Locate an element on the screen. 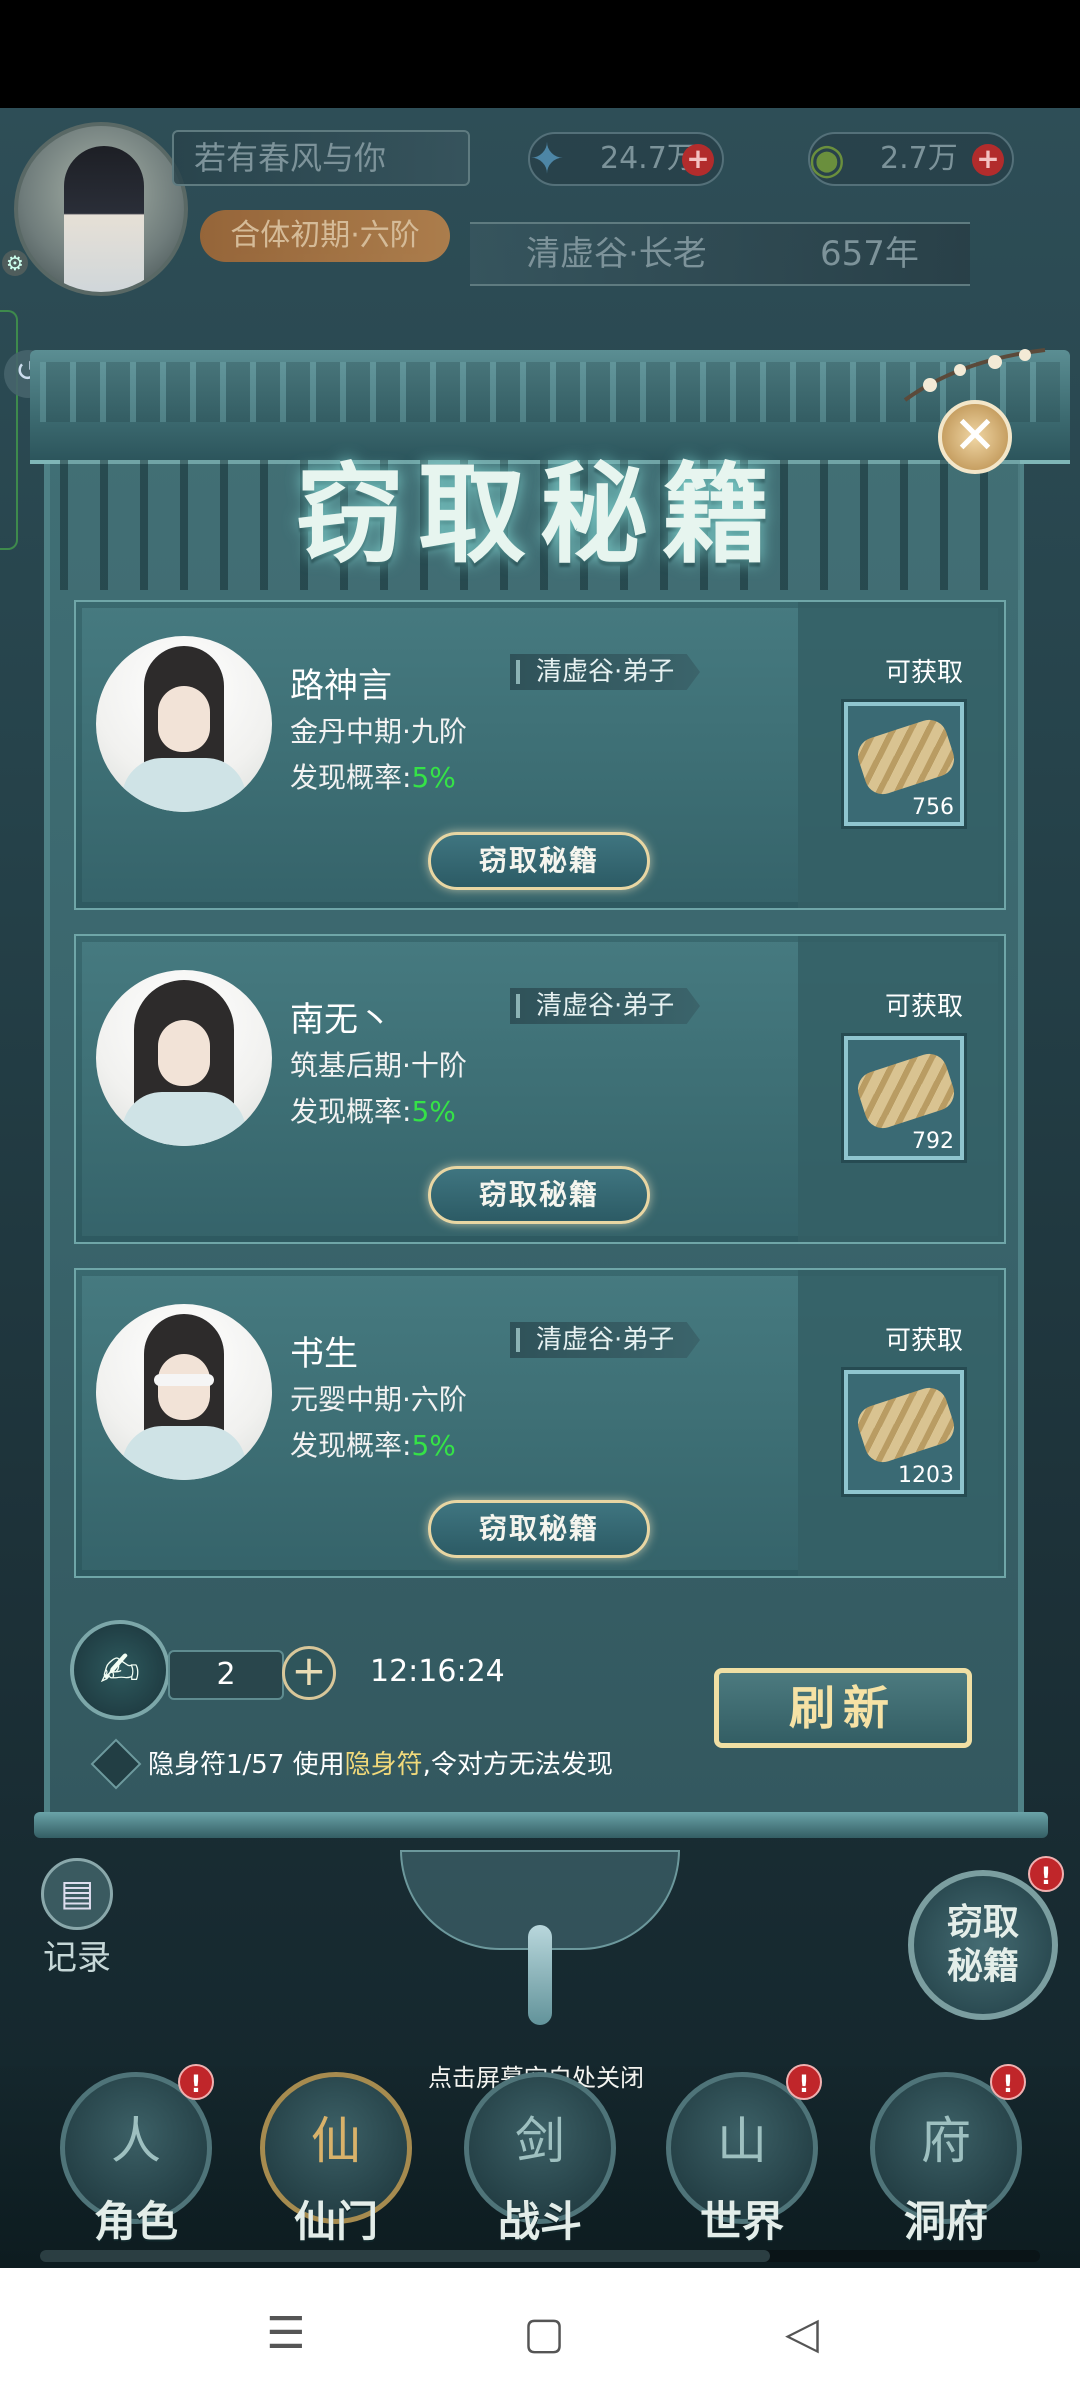 The height and width of the screenshot is (2400, 1080). refresh-timer: 12:16:24 is located at coordinates (437, 1671).